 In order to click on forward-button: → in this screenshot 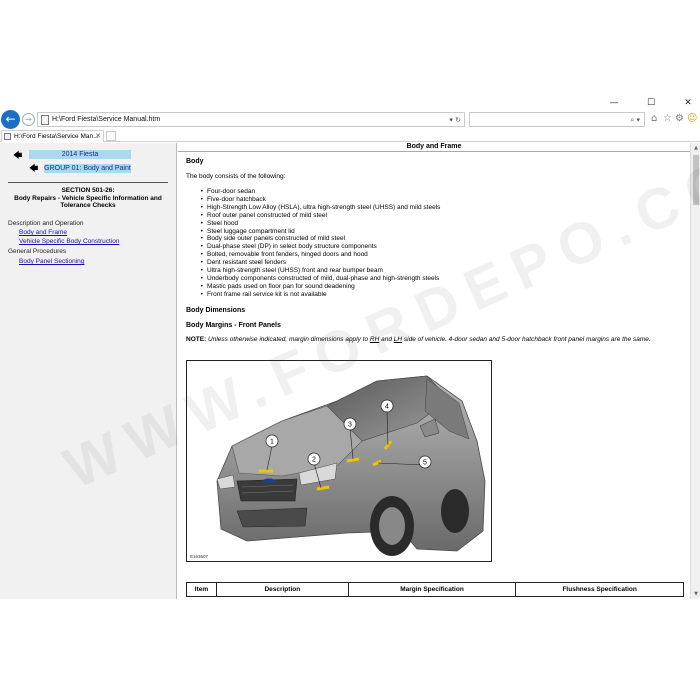, I will do `click(28, 119)`.